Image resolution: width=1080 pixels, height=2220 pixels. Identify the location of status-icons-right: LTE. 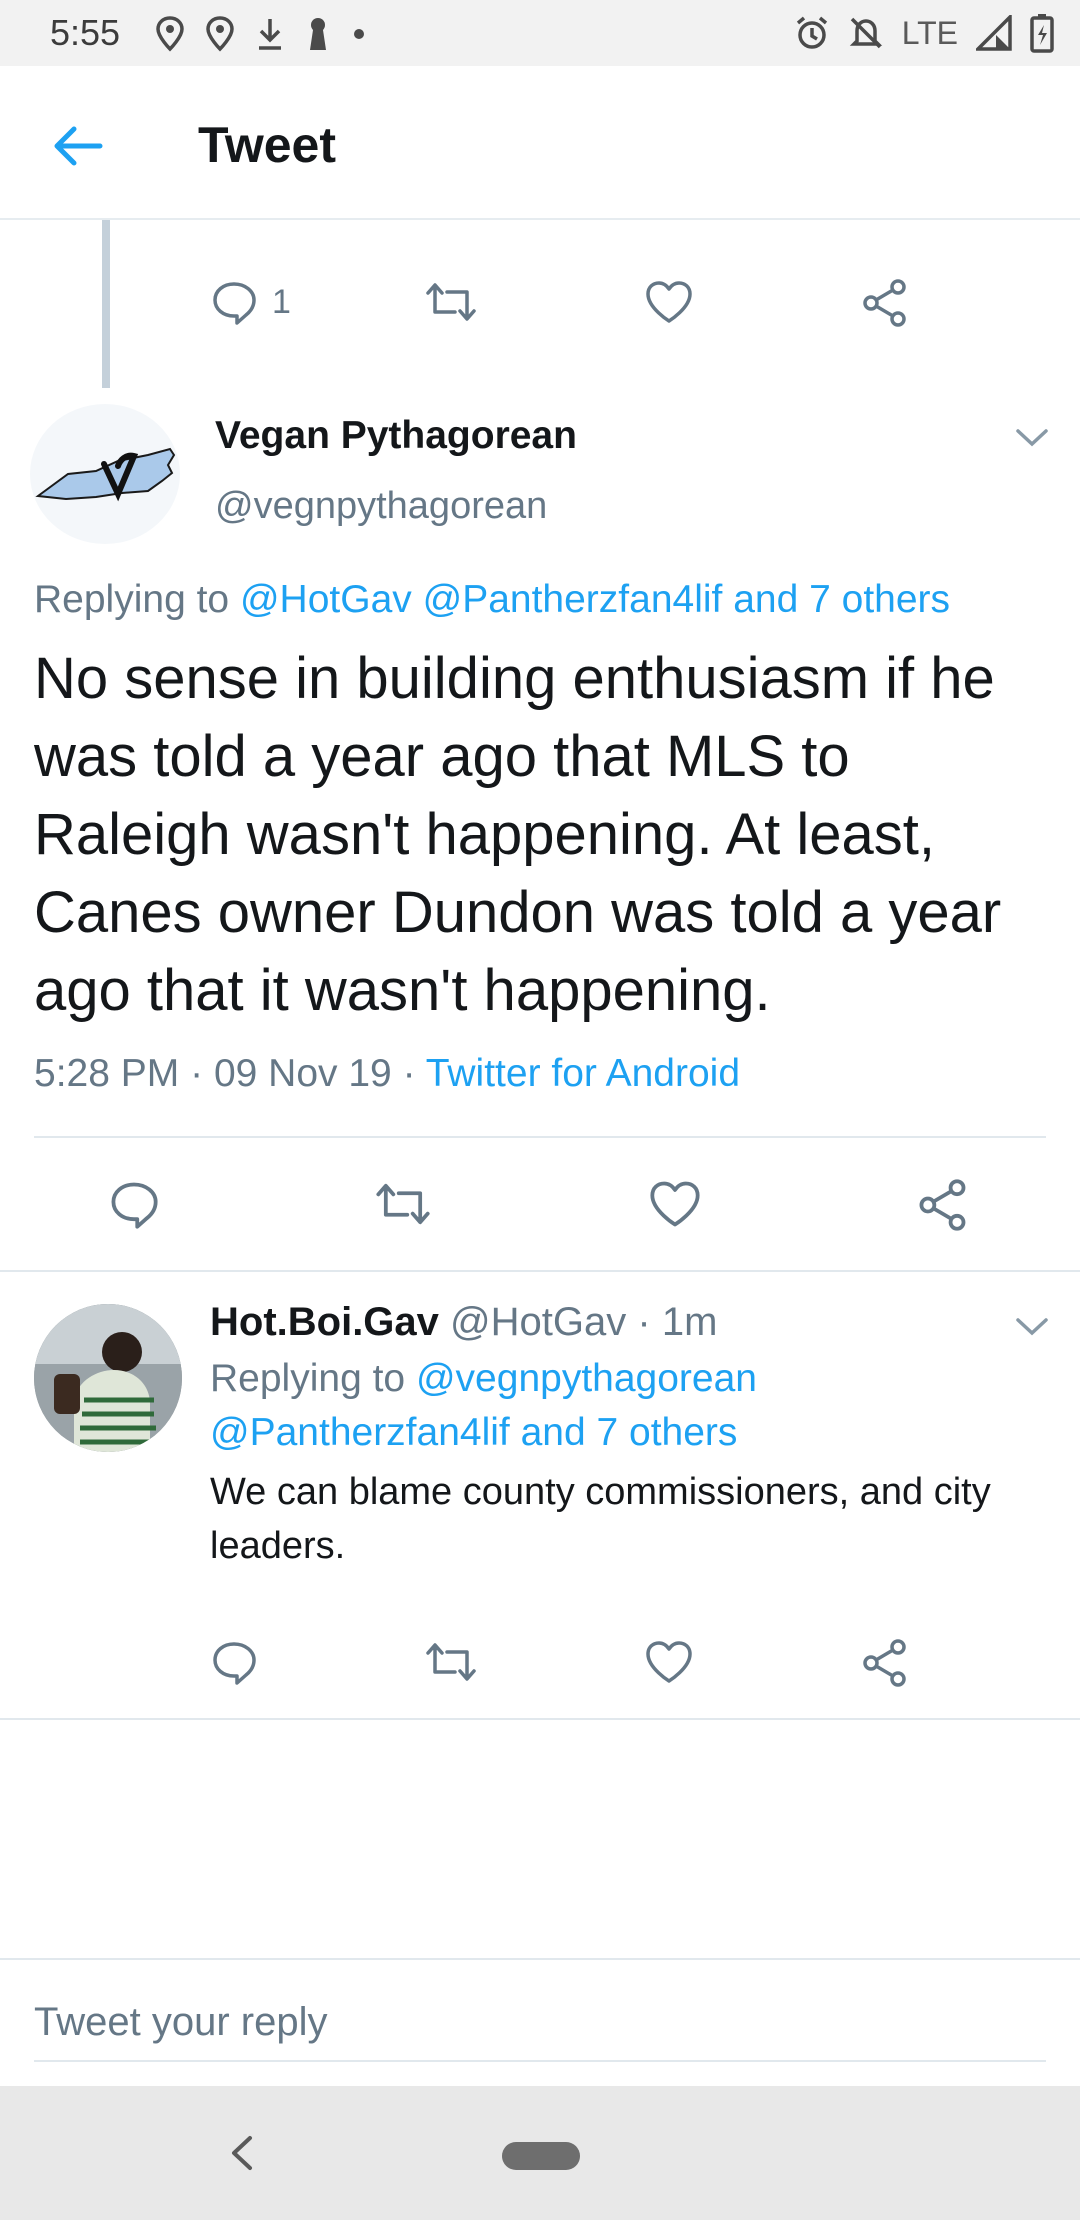
(924, 33).